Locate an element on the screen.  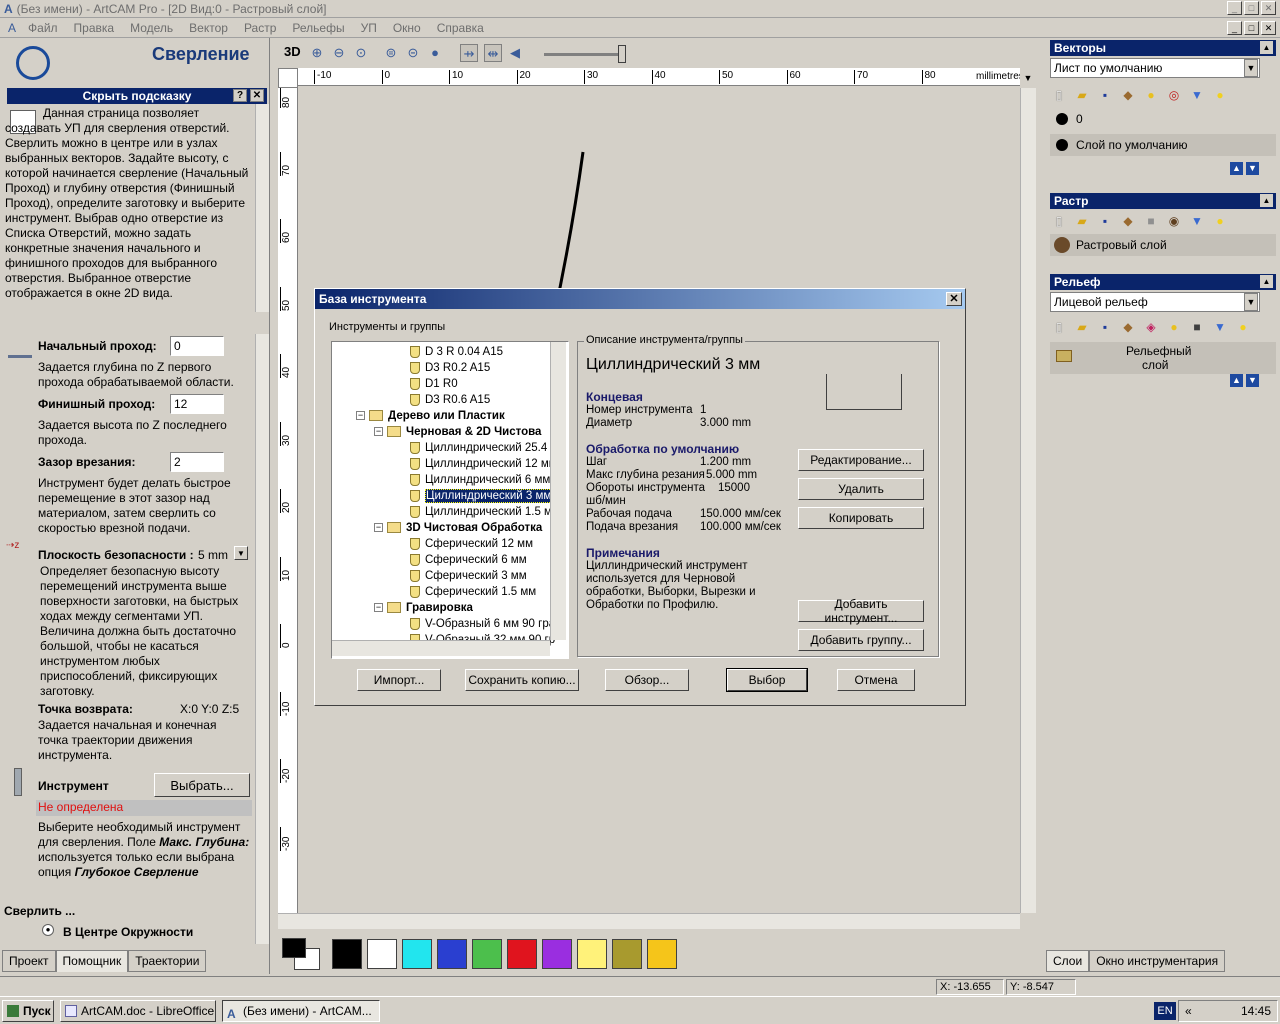
collapse-relief-icon: ▲ is located at coordinates (1266, 281).